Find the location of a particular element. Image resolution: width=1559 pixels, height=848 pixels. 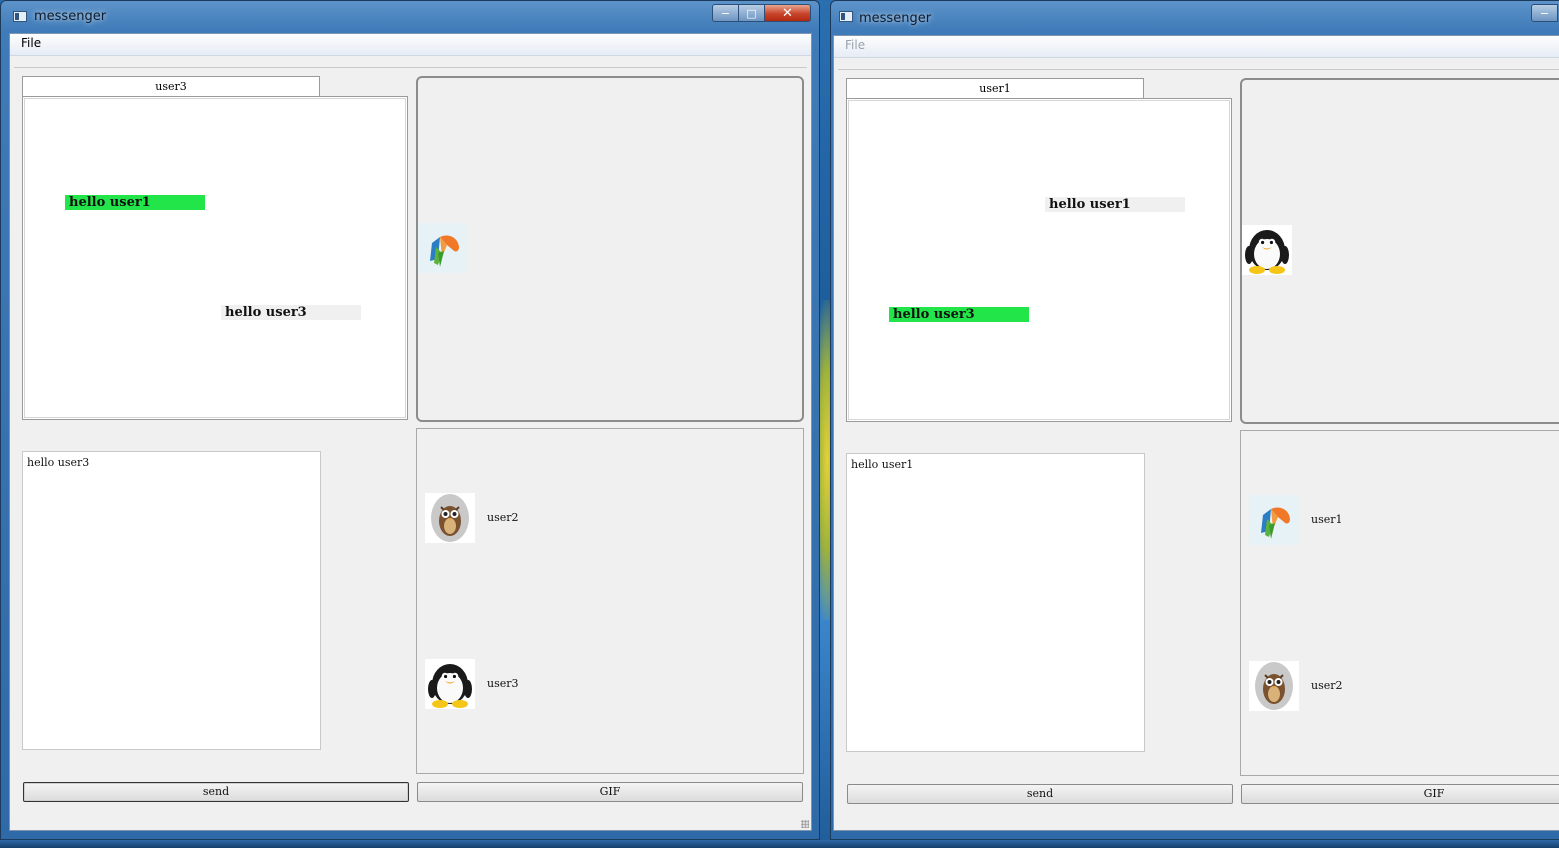

chat-tab: user3 is located at coordinates (171, 86).